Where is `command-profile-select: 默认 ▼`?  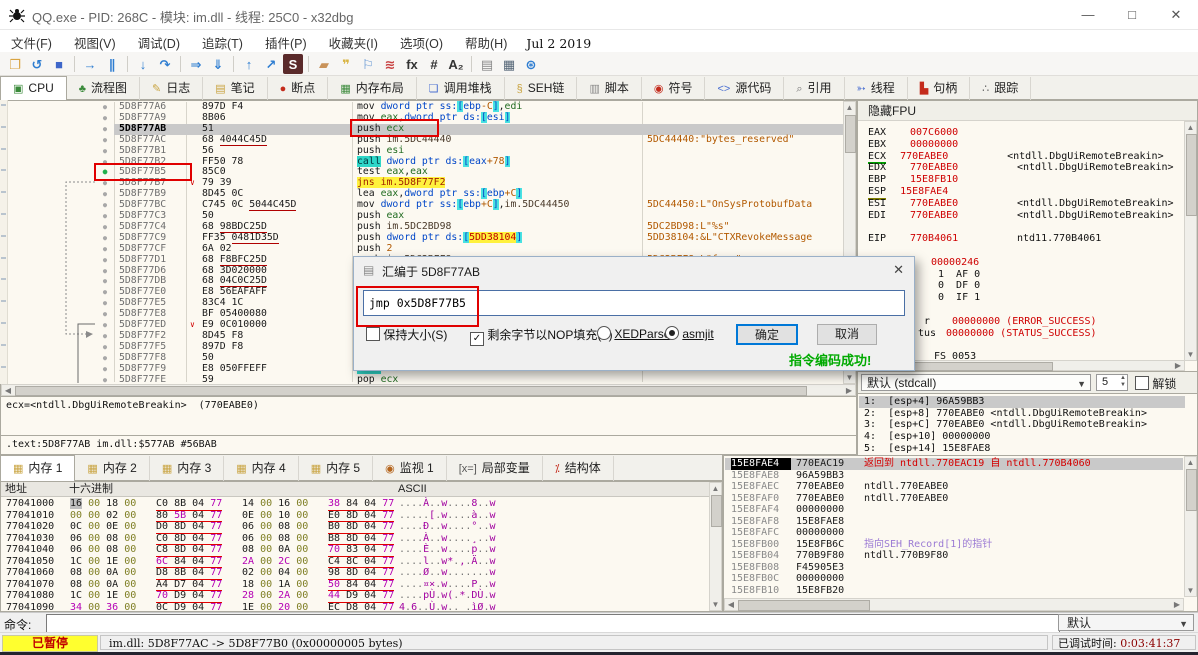
command-profile-select: 默认 ▼ is located at coordinates (1126, 622).